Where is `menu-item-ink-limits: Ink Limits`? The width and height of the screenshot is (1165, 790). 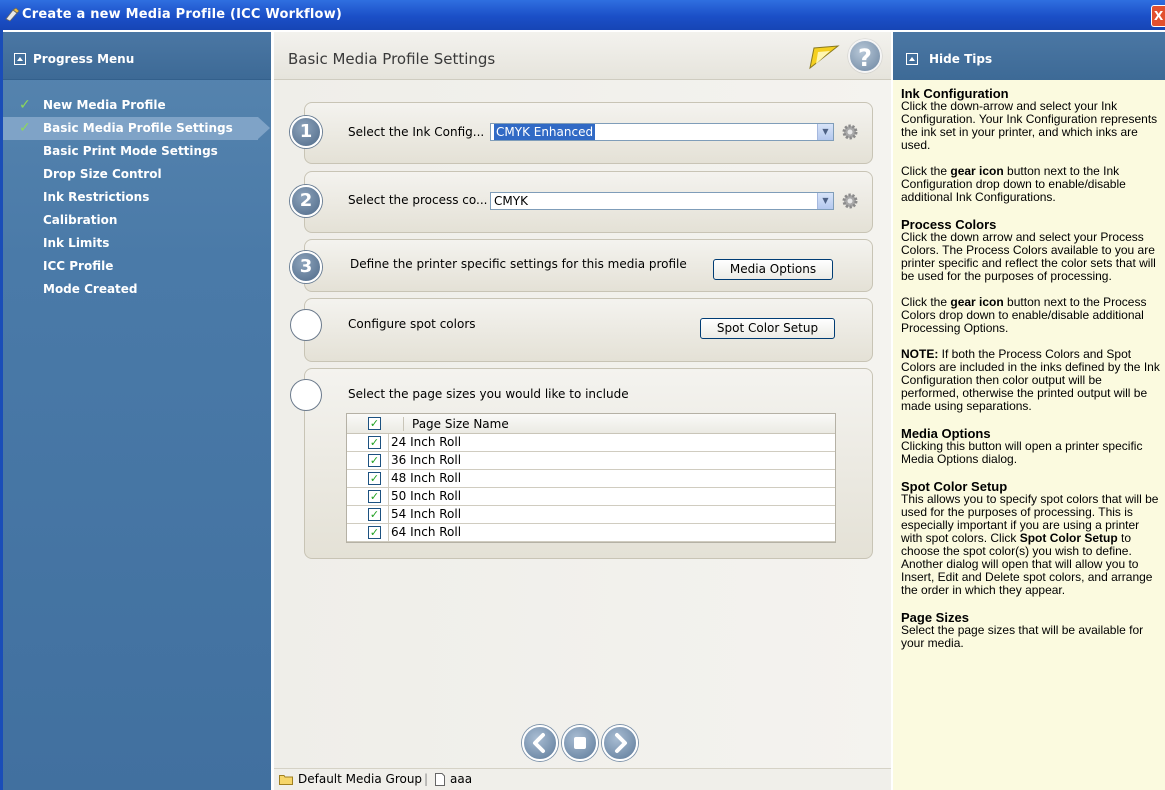 menu-item-ink-limits: Ink Limits is located at coordinates (137, 243).